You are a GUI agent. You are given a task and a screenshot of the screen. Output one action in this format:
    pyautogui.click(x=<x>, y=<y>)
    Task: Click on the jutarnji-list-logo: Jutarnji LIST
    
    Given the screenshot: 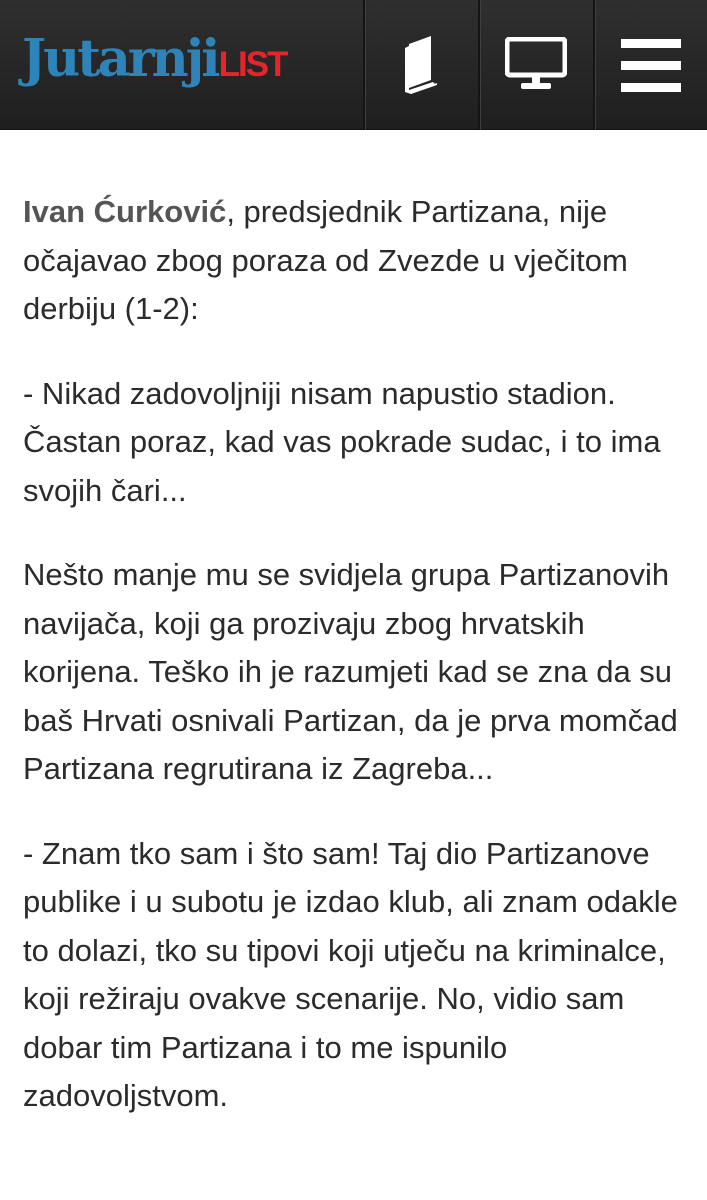 What is the action you would take?
    pyautogui.click(x=155, y=66)
    